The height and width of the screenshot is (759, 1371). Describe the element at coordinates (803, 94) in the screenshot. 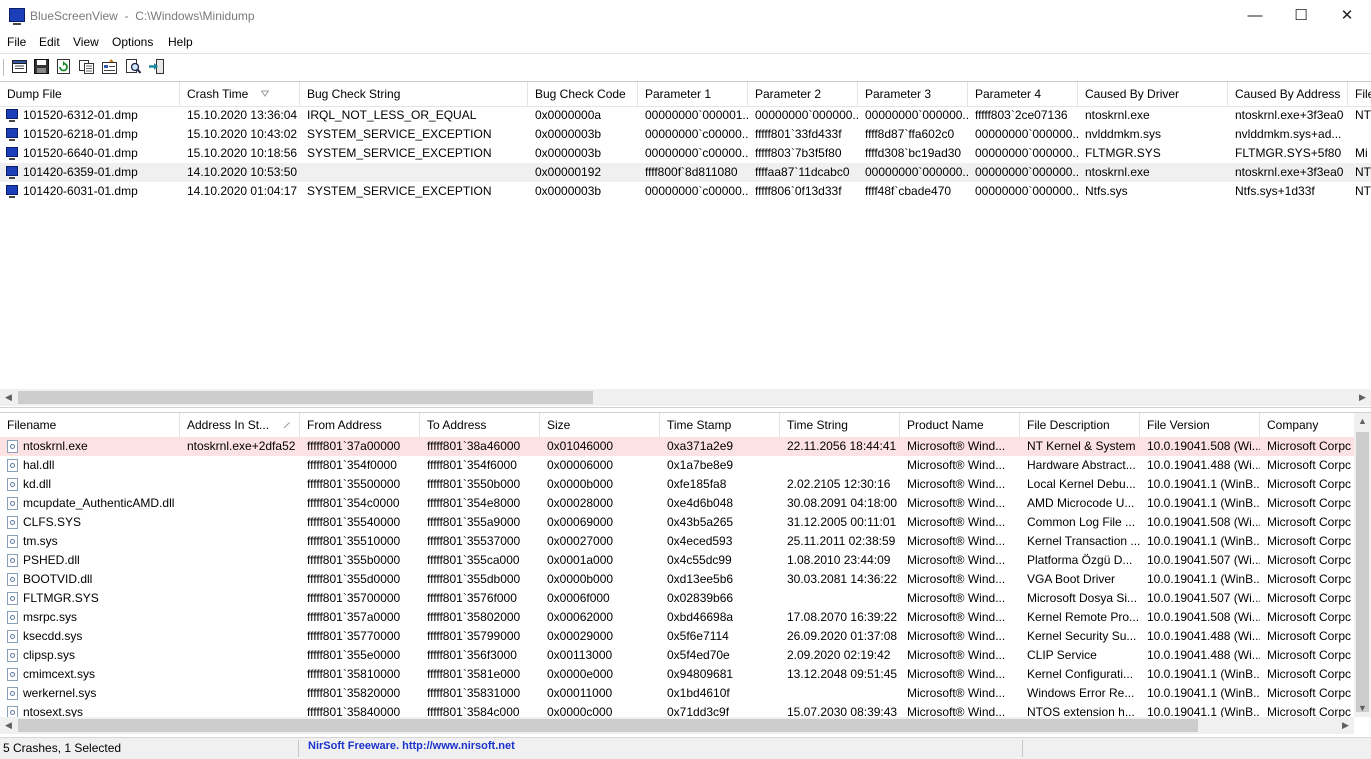

I see `col-parameter-2: Parameter 2` at that location.